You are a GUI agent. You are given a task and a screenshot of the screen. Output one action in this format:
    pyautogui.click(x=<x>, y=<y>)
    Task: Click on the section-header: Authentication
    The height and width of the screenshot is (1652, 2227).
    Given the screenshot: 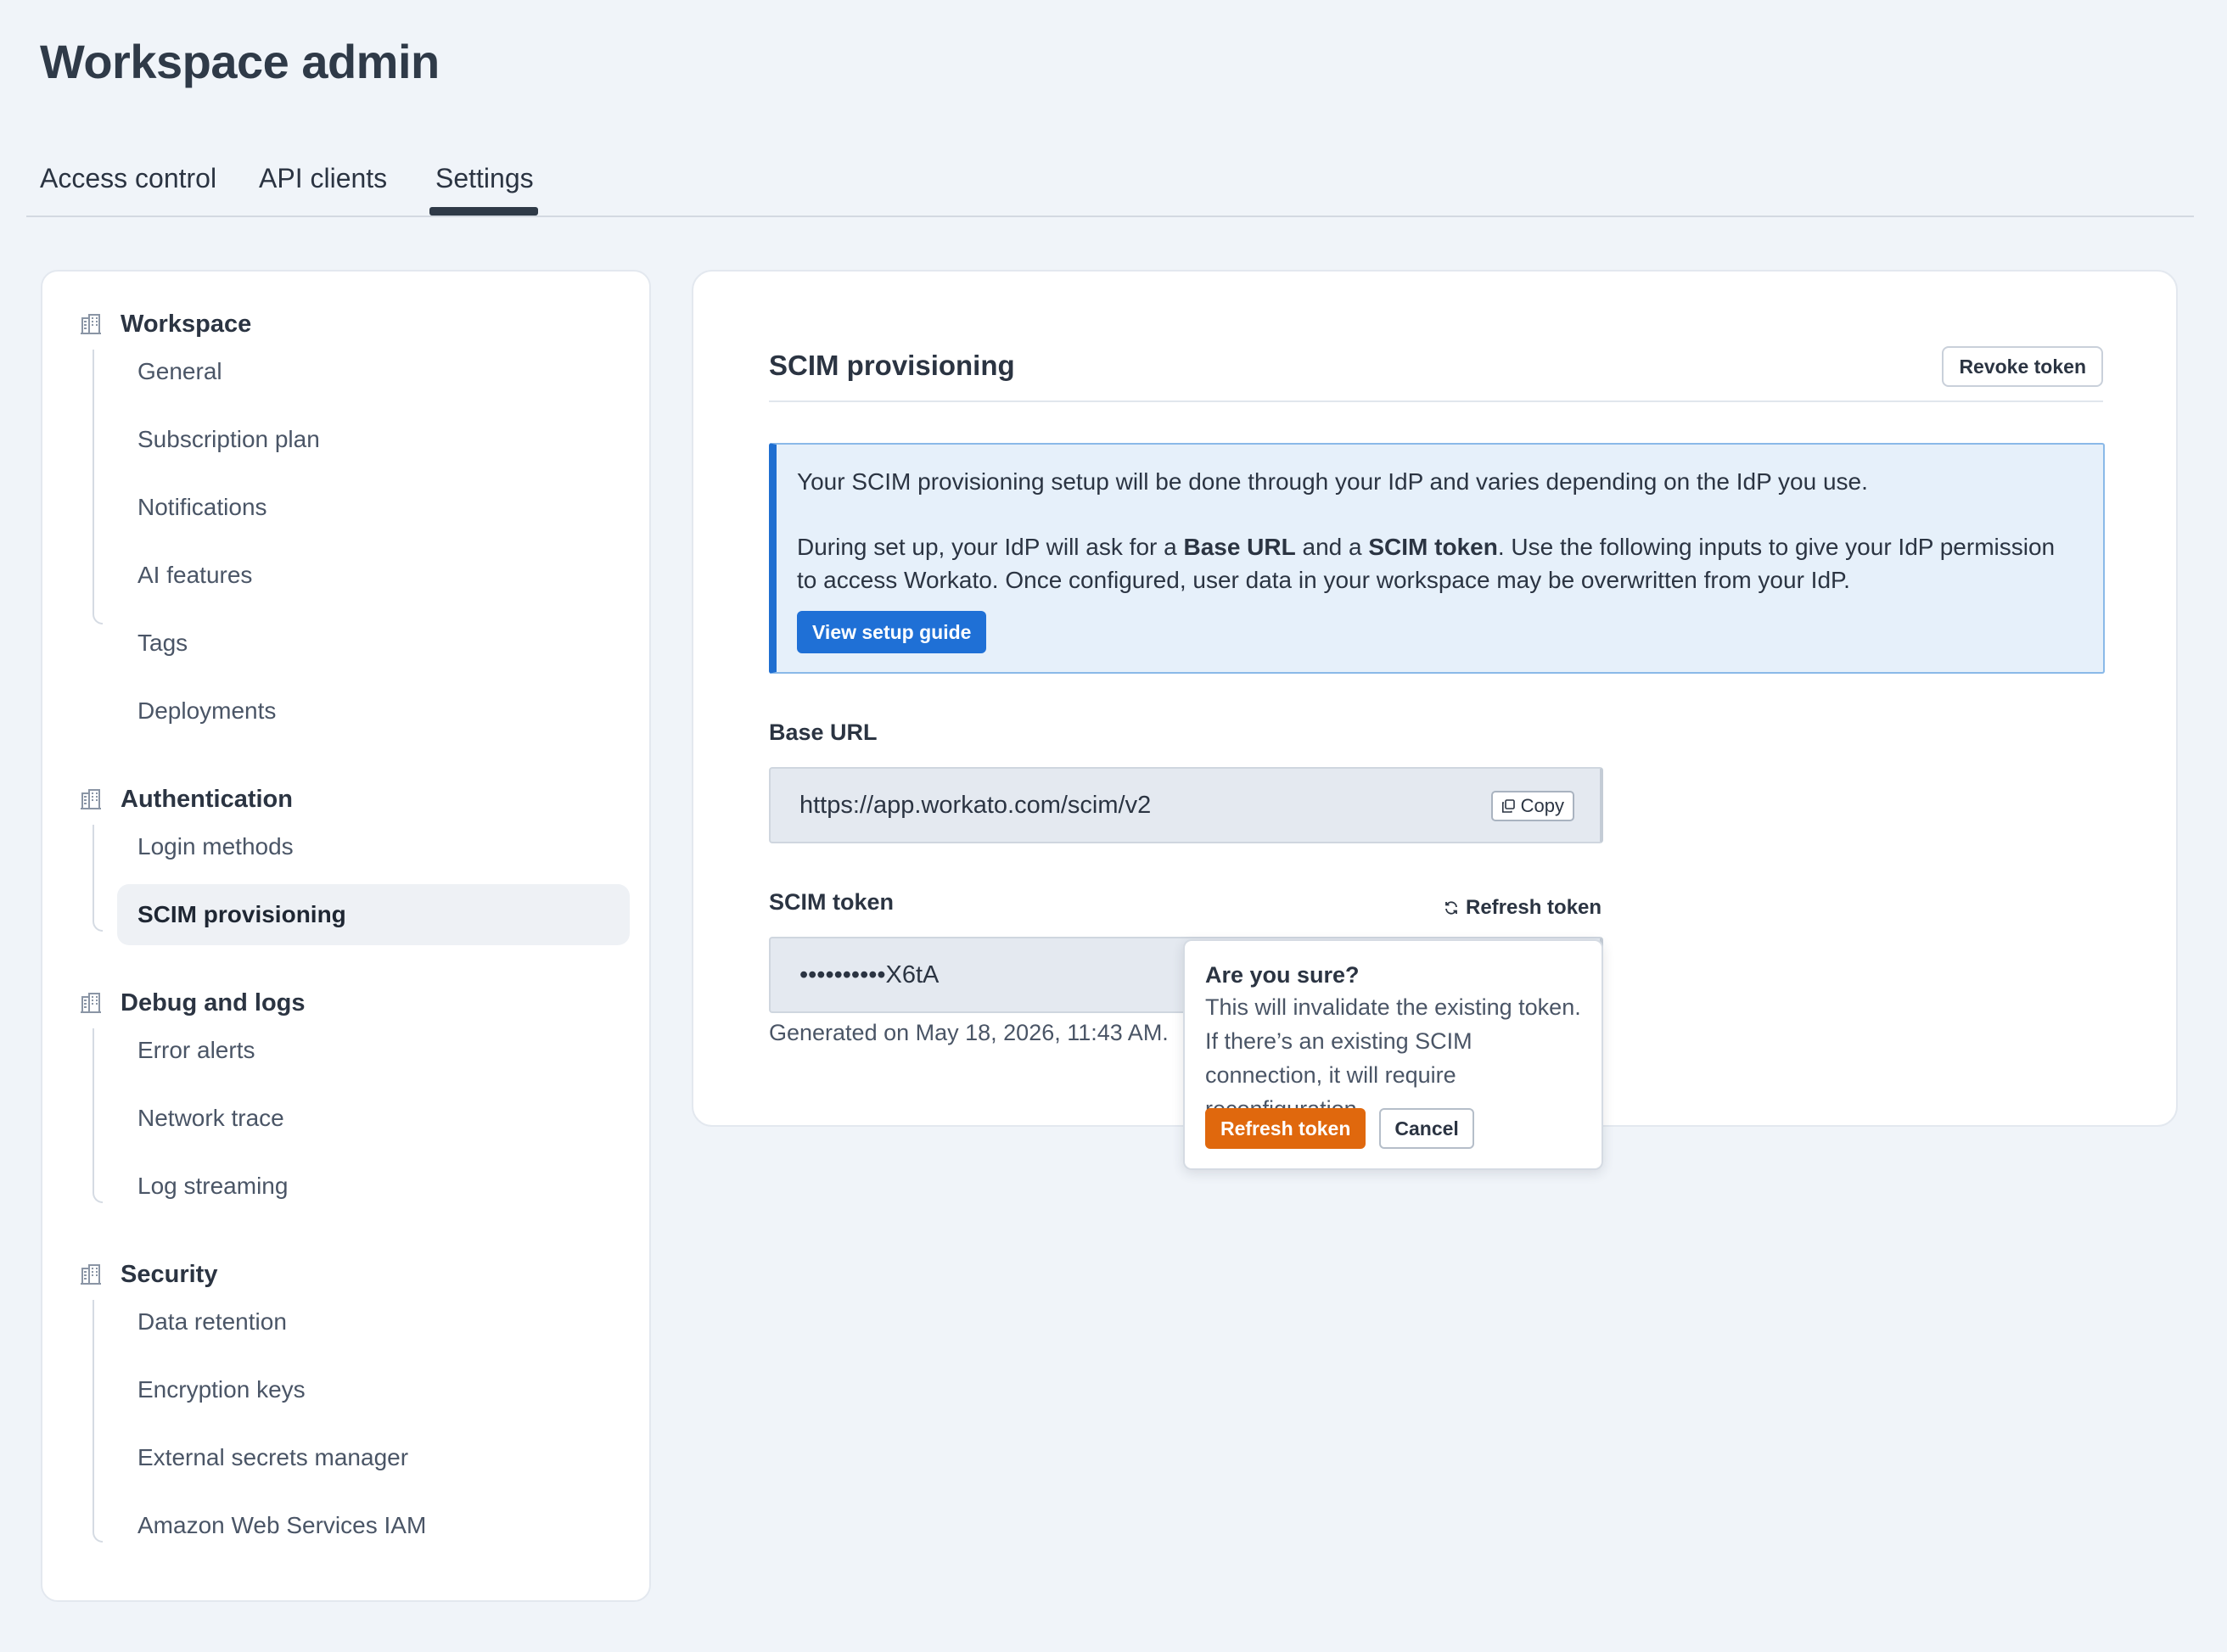 What is the action you would take?
    pyautogui.click(x=186, y=800)
    